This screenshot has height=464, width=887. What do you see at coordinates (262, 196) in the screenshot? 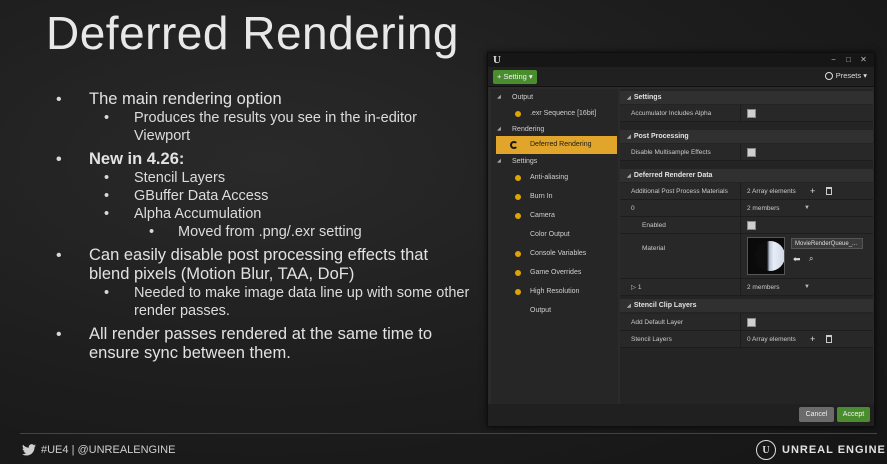
I see `bullet-subitem: GBuffer Data Access` at bounding box center [262, 196].